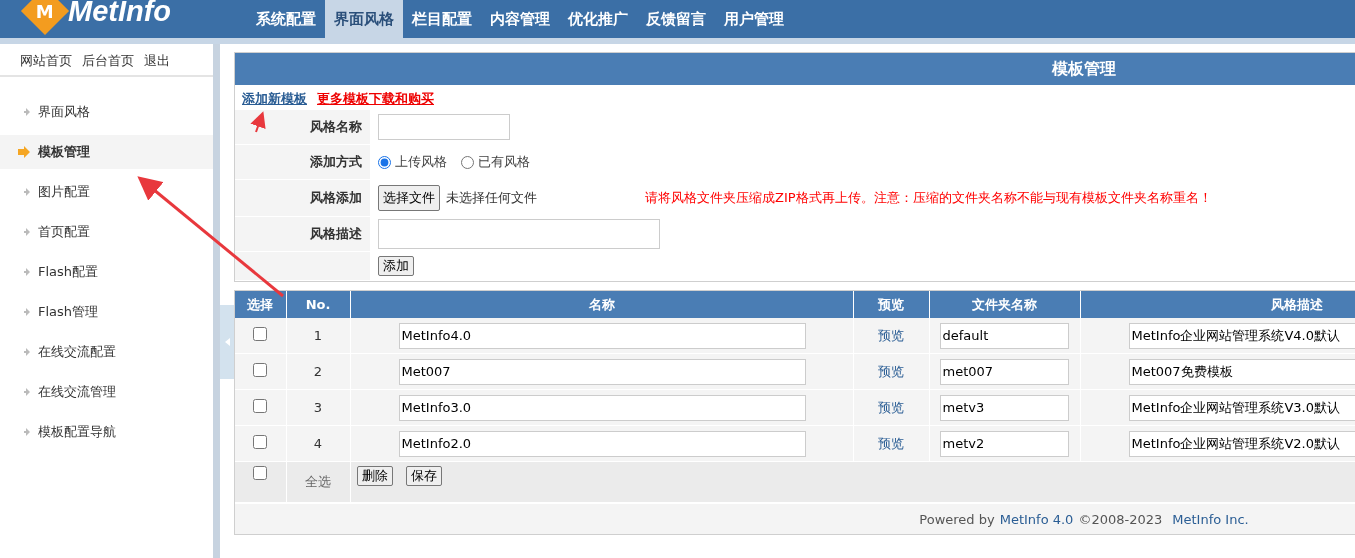  What do you see at coordinates (602, 407) in the screenshot?
I see `name-field: MetInfo3.0` at bounding box center [602, 407].